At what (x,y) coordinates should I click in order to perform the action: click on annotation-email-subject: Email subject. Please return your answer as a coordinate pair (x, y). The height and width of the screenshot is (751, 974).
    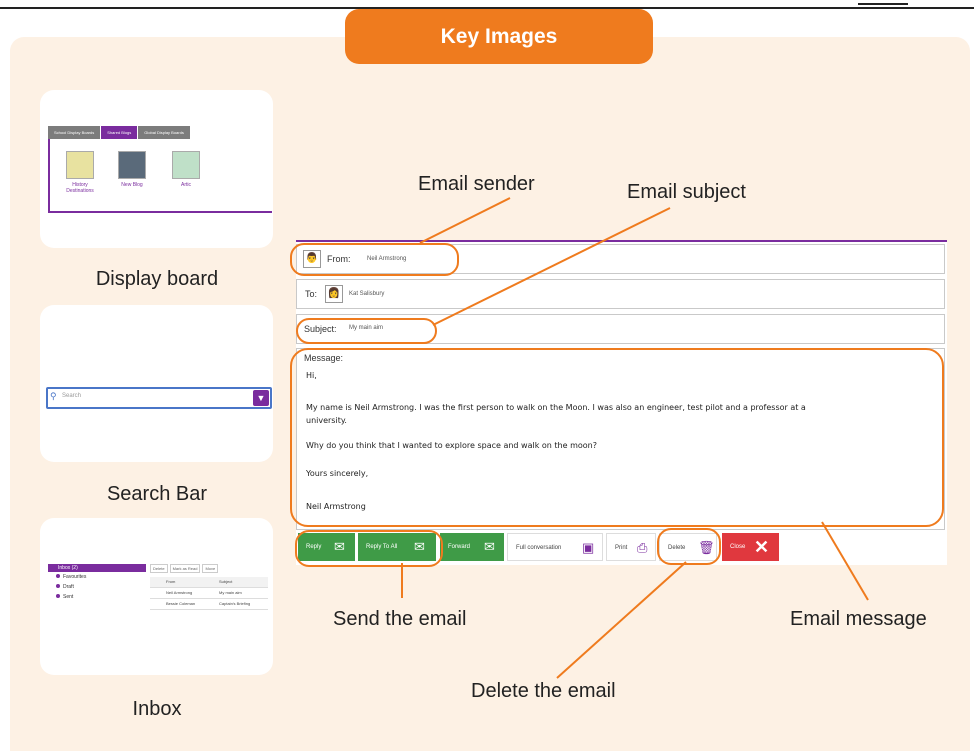
    Looking at the image, I should click on (686, 192).